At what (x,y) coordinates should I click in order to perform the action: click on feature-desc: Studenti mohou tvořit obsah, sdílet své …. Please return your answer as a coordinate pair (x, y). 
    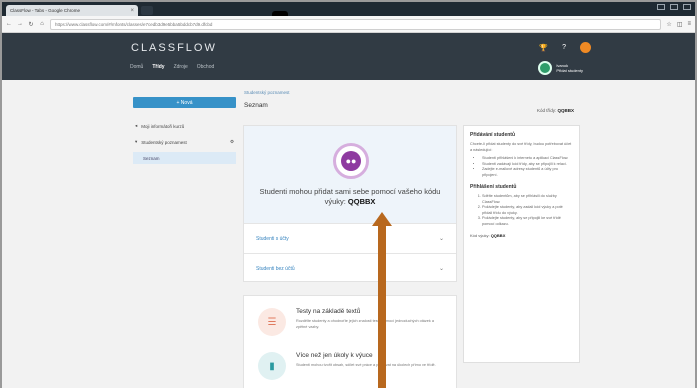
    Looking at the image, I should click on (366, 365).